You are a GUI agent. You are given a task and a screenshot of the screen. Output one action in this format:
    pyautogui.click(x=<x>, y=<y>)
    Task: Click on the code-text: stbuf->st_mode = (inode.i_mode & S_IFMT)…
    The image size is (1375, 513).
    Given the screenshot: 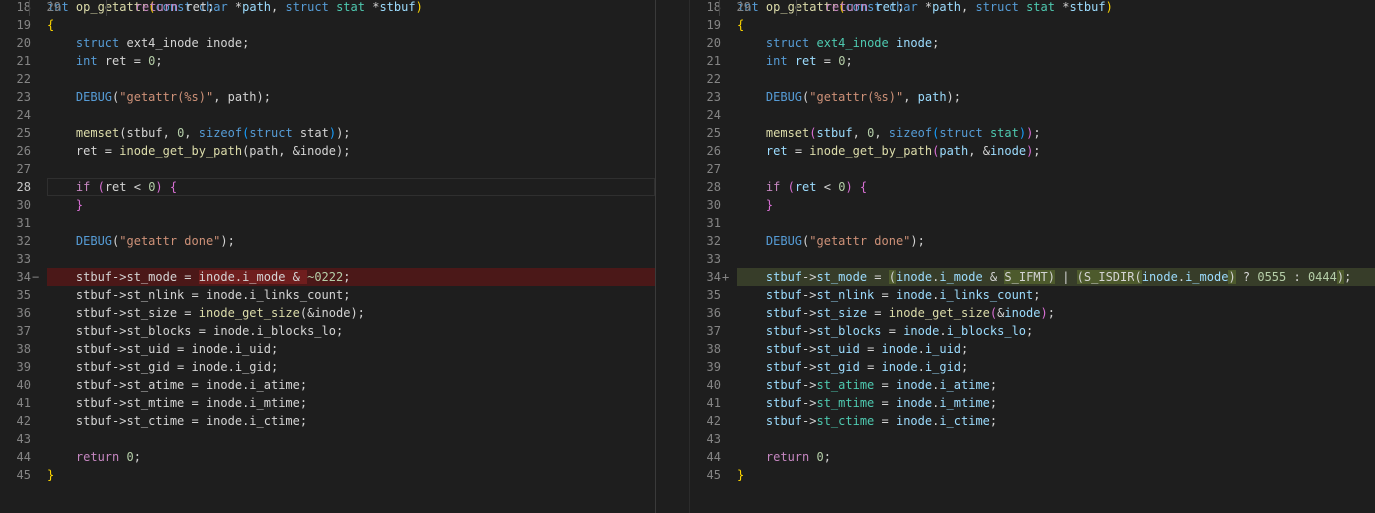 What is the action you would take?
    pyautogui.click(x=1056, y=277)
    